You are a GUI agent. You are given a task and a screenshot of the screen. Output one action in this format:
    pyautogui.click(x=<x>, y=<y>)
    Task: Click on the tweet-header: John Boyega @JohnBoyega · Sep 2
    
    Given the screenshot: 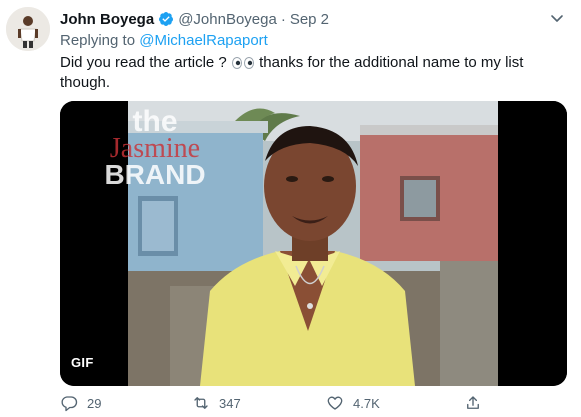 What is the action you would take?
    pyautogui.click(x=194, y=19)
    